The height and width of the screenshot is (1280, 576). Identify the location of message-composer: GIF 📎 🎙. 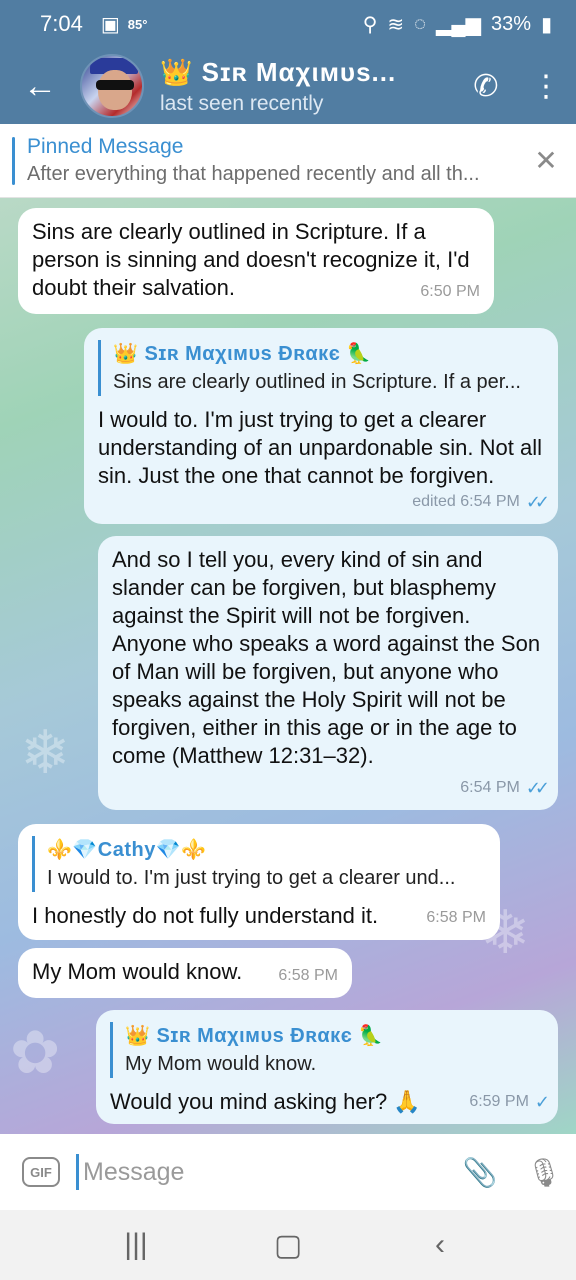
(288, 1172).